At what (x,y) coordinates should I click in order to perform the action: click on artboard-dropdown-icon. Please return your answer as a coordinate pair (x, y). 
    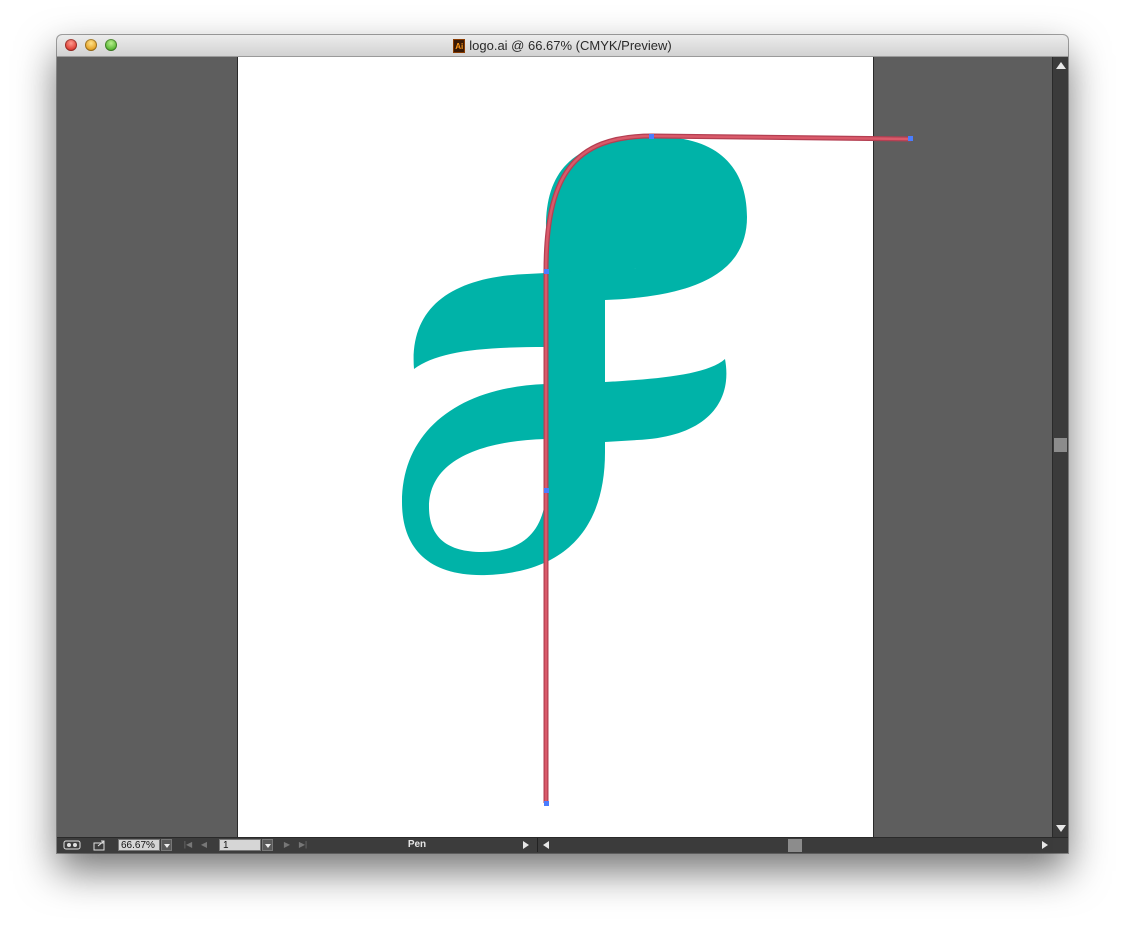
    Looking at the image, I should click on (267, 845).